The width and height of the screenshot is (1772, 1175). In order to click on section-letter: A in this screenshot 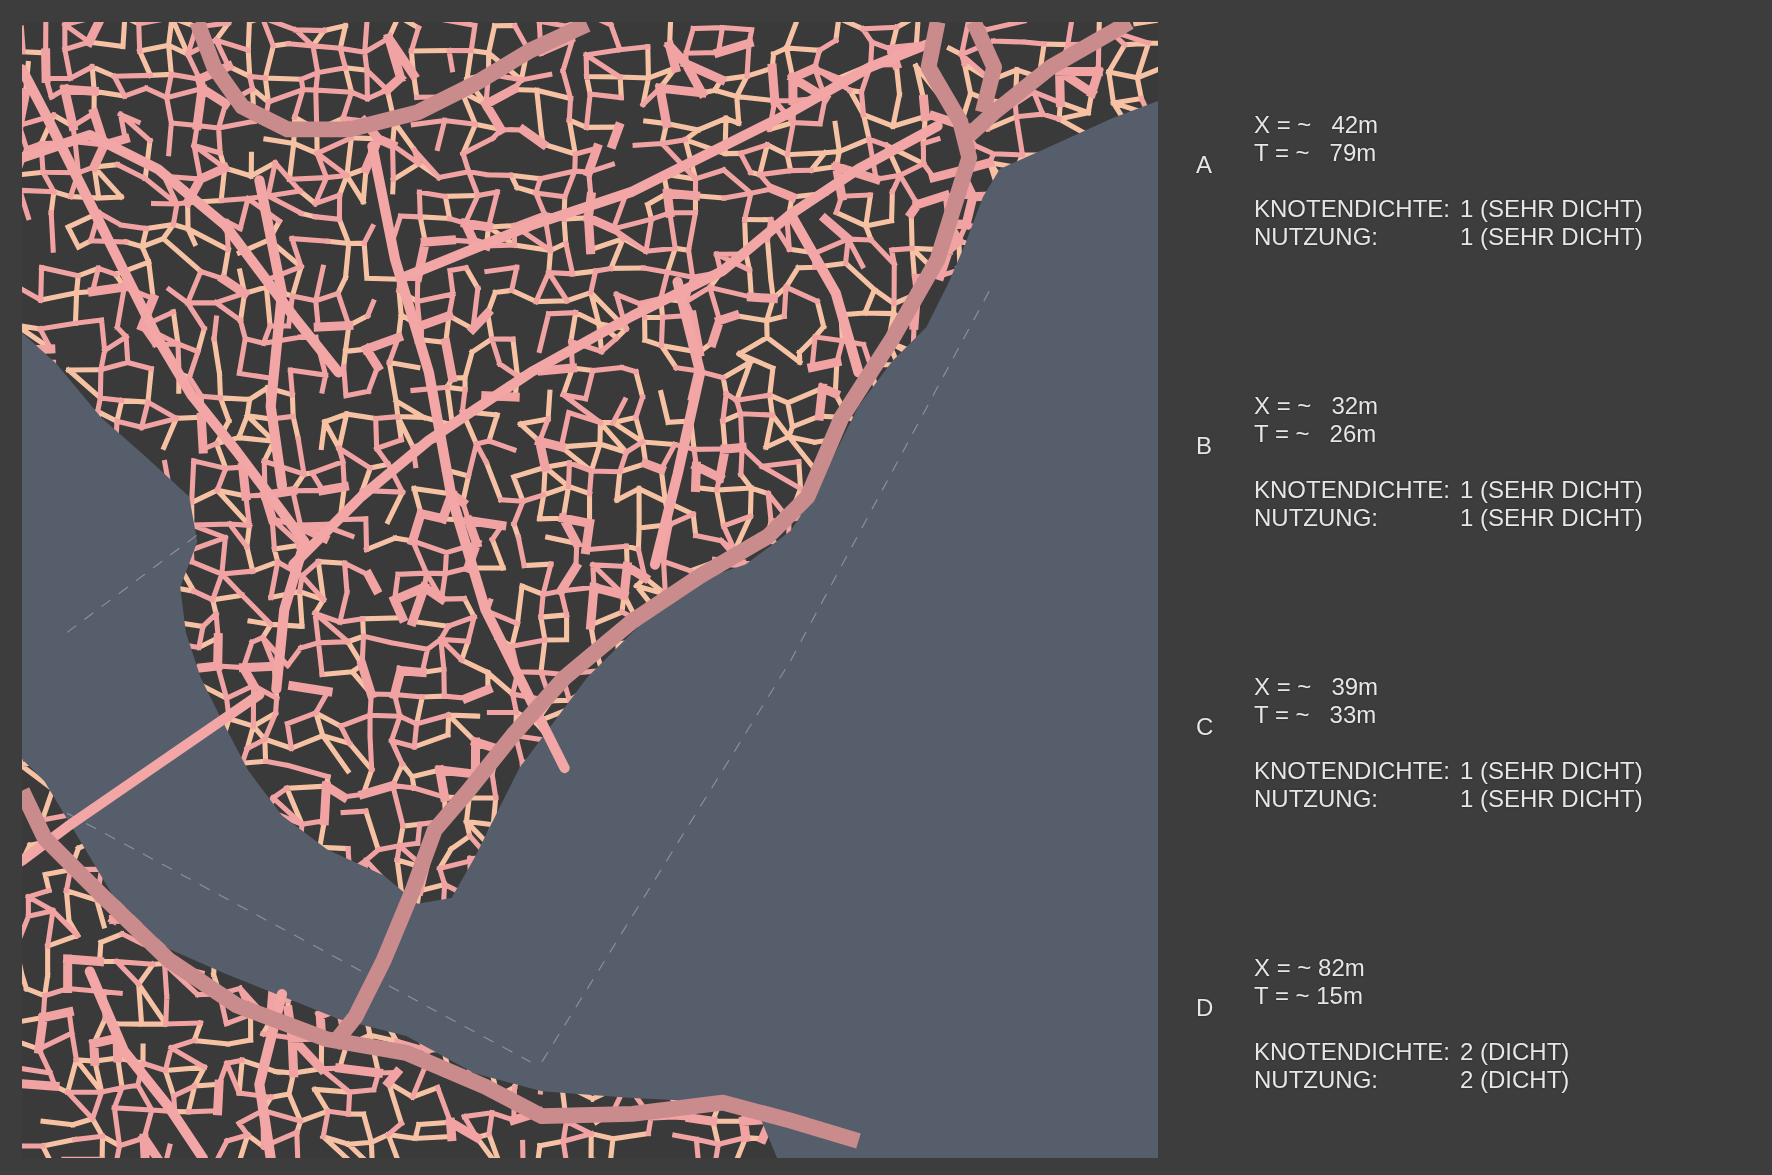, I will do `click(1204, 164)`.